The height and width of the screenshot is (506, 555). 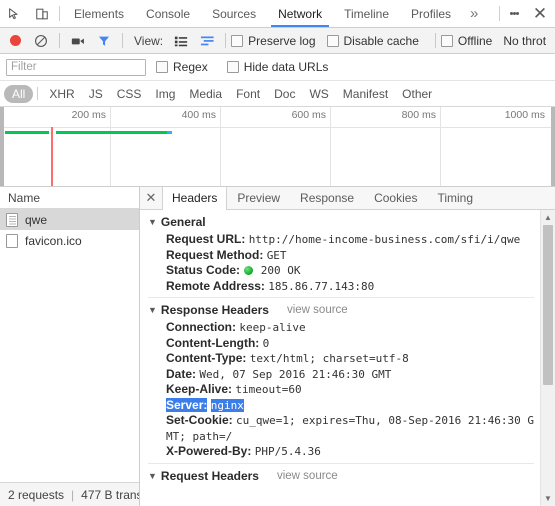 What do you see at coordinates (36, 219) in the screenshot?
I see `request-row-qwe-label: qwe` at bounding box center [36, 219].